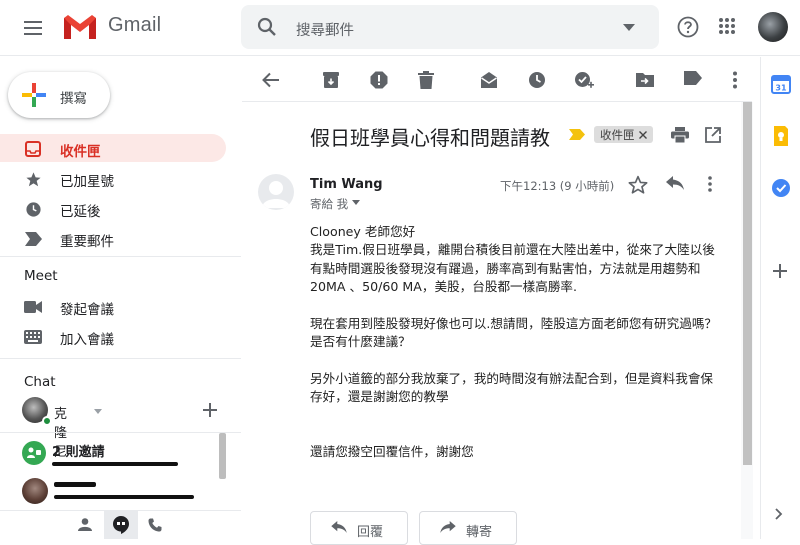  What do you see at coordinates (727, 26) in the screenshot?
I see `apps-grid-icon` at bounding box center [727, 26].